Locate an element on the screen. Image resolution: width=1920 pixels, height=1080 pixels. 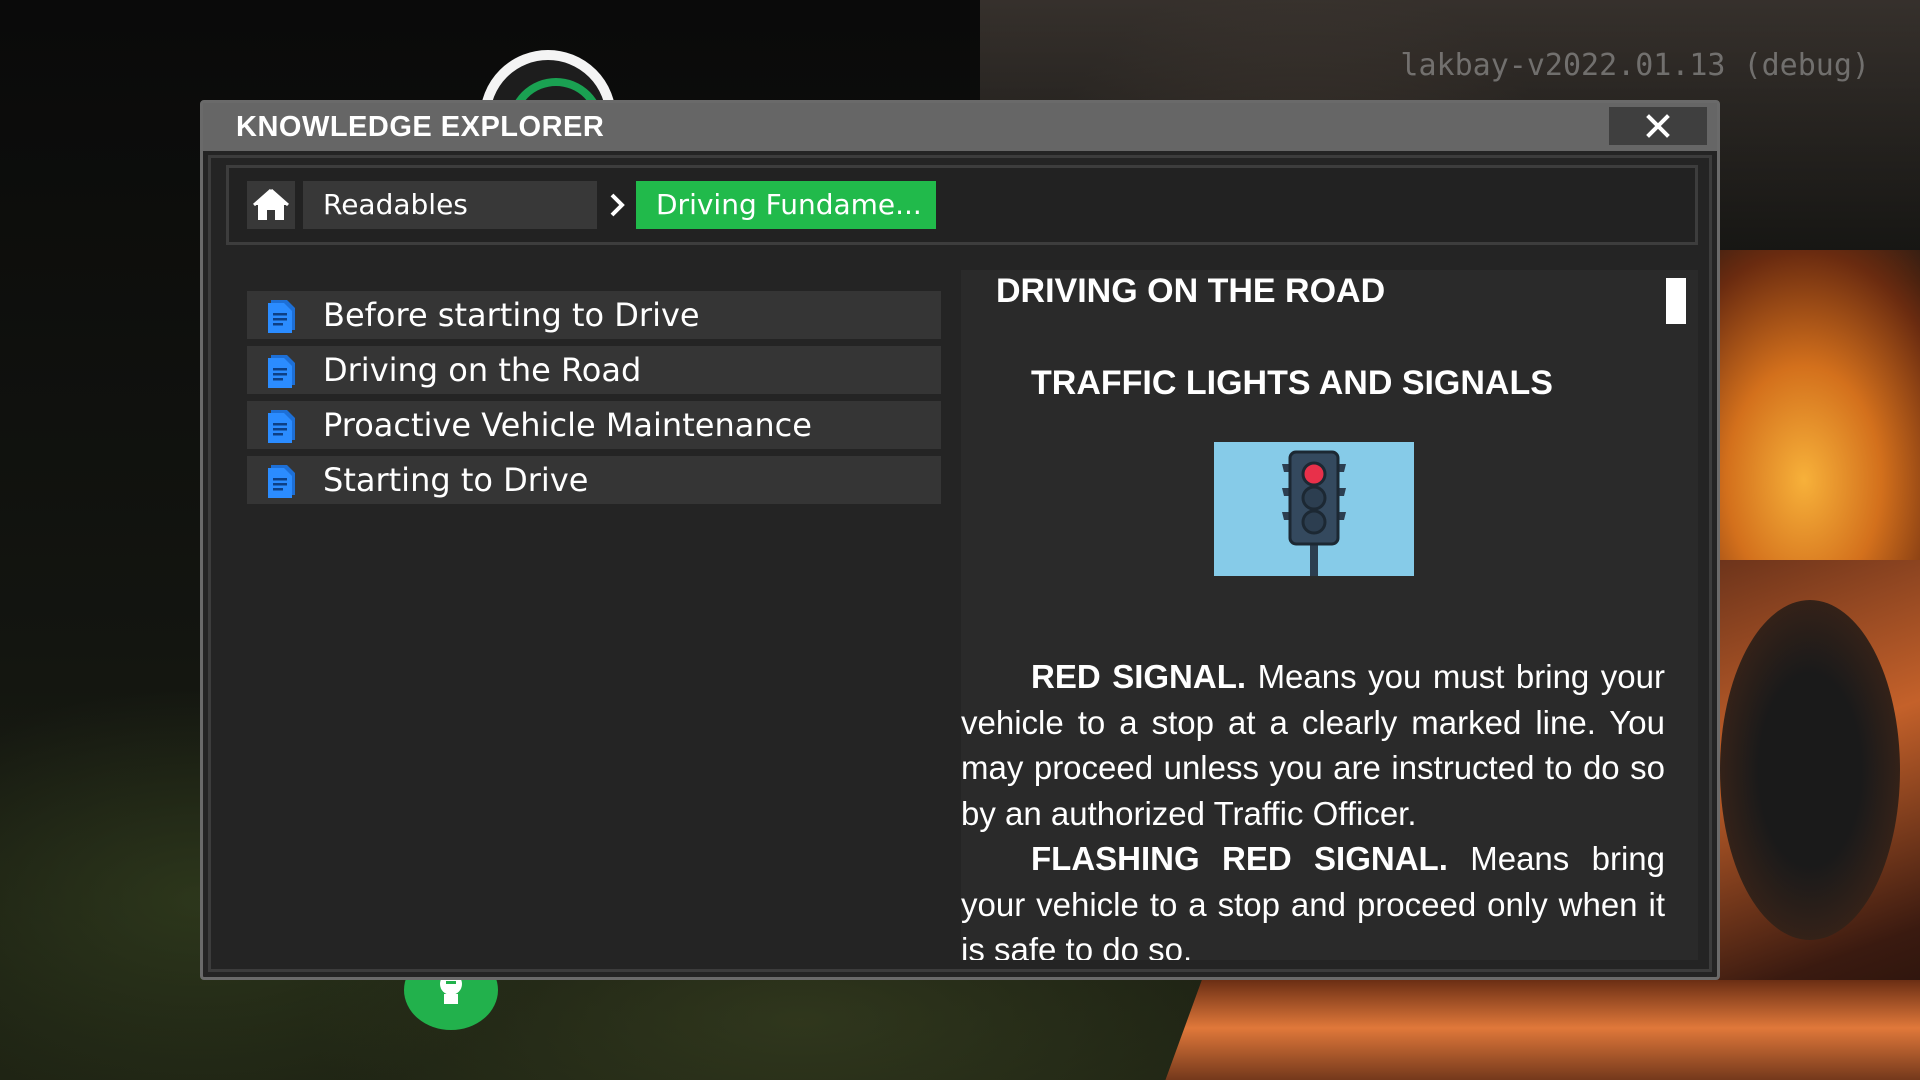
chevron-right-icon is located at coordinates (617, 205).